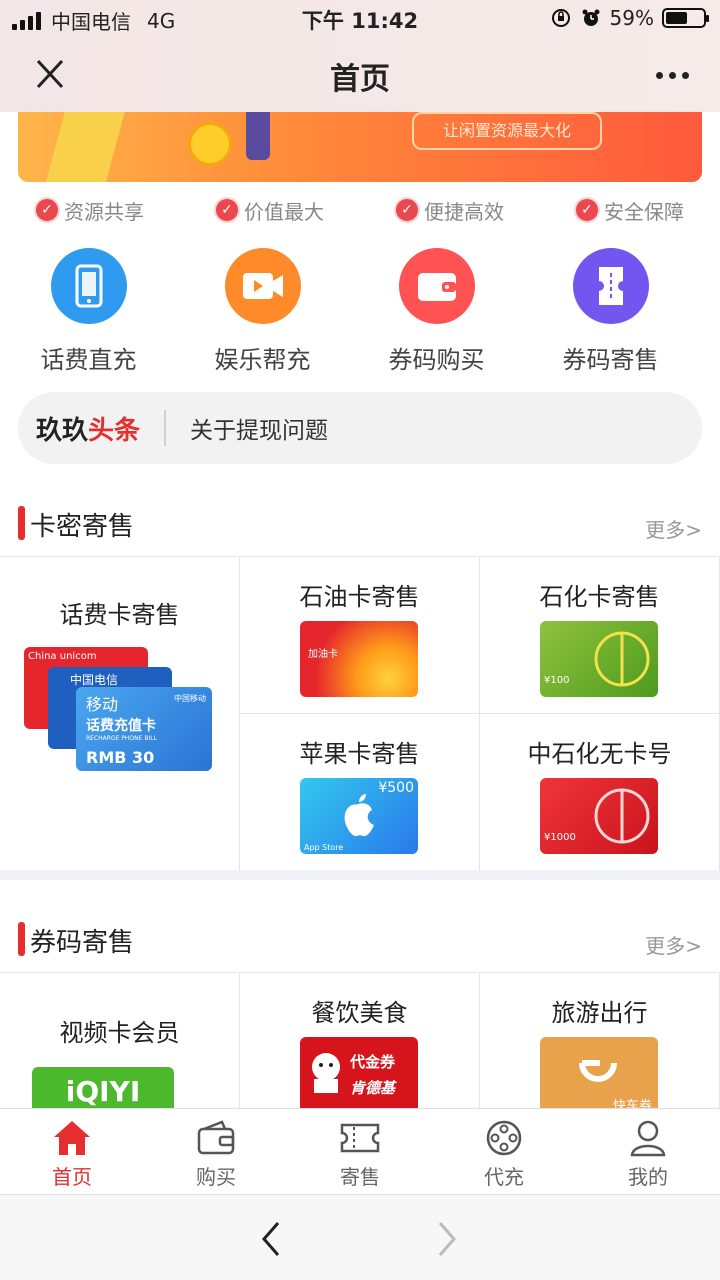  What do you see at coordinates (360, 79) in the screenshot?
I see `page-title: 首页` at bounding box center [360, 79].